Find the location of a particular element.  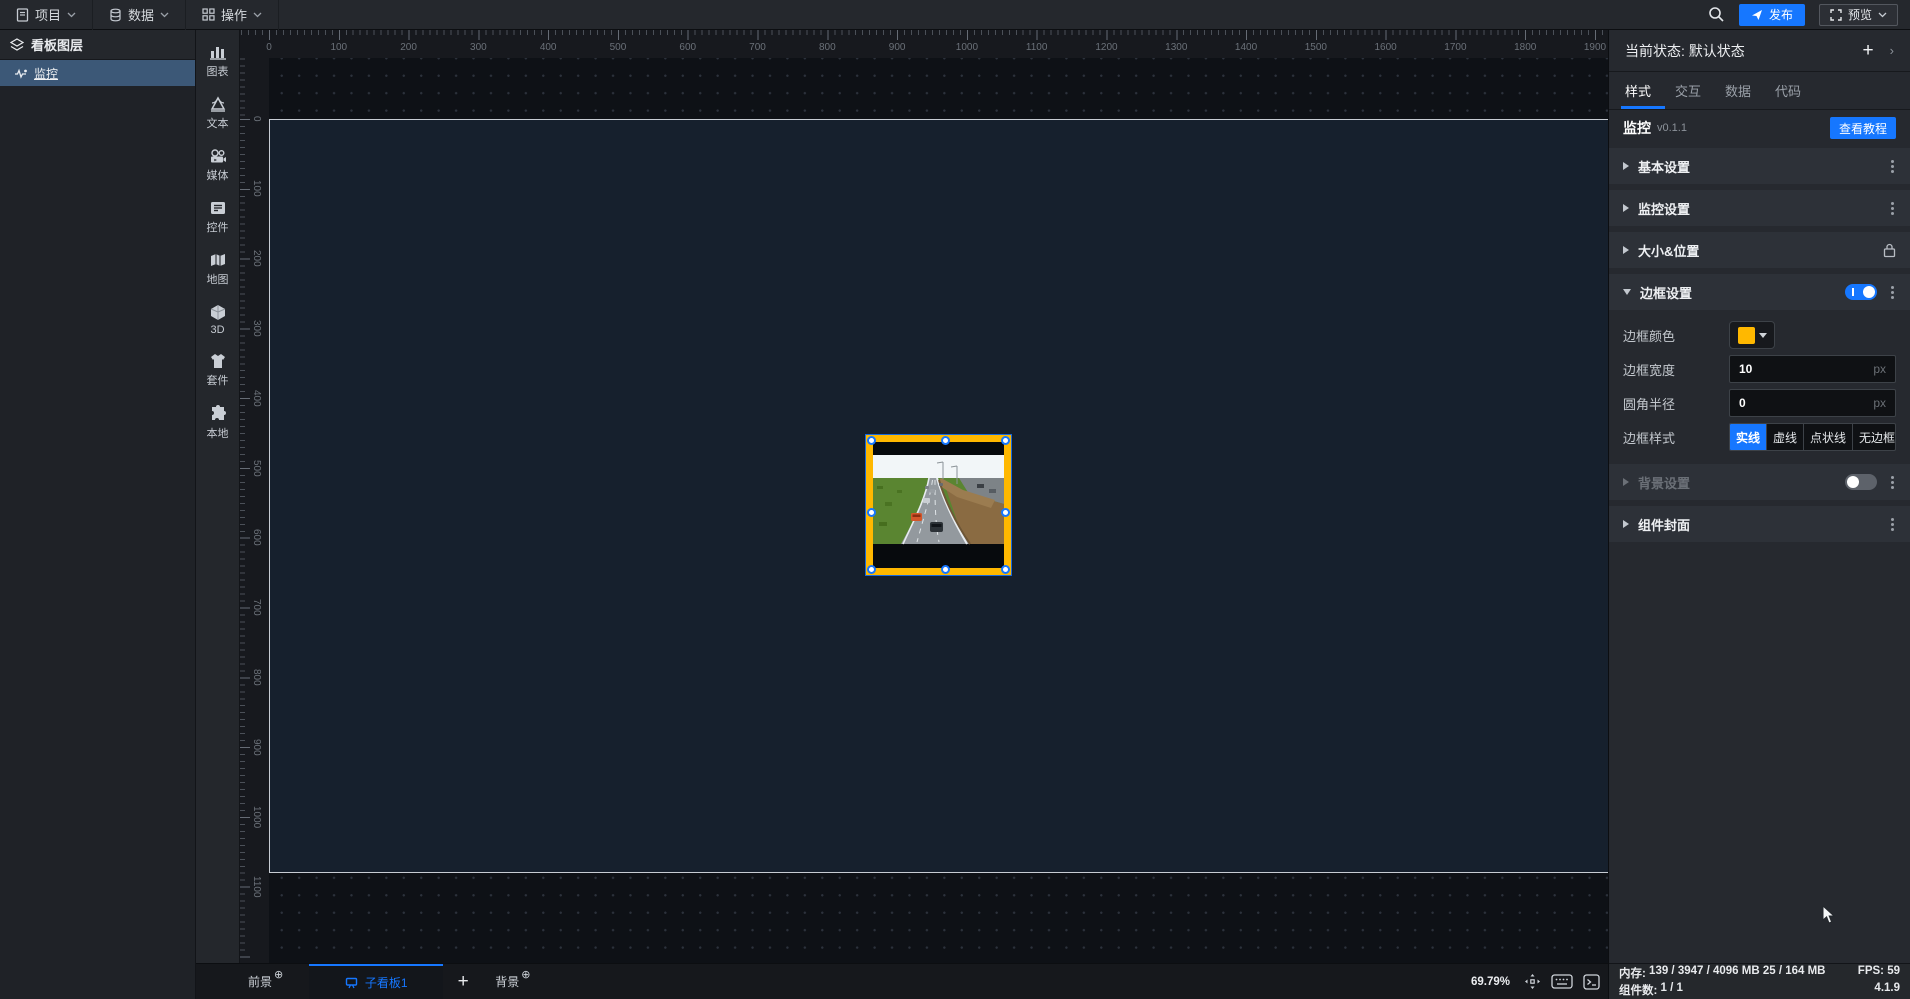

toolbar-item-label: 套件 is located at coordinates (217, 381).